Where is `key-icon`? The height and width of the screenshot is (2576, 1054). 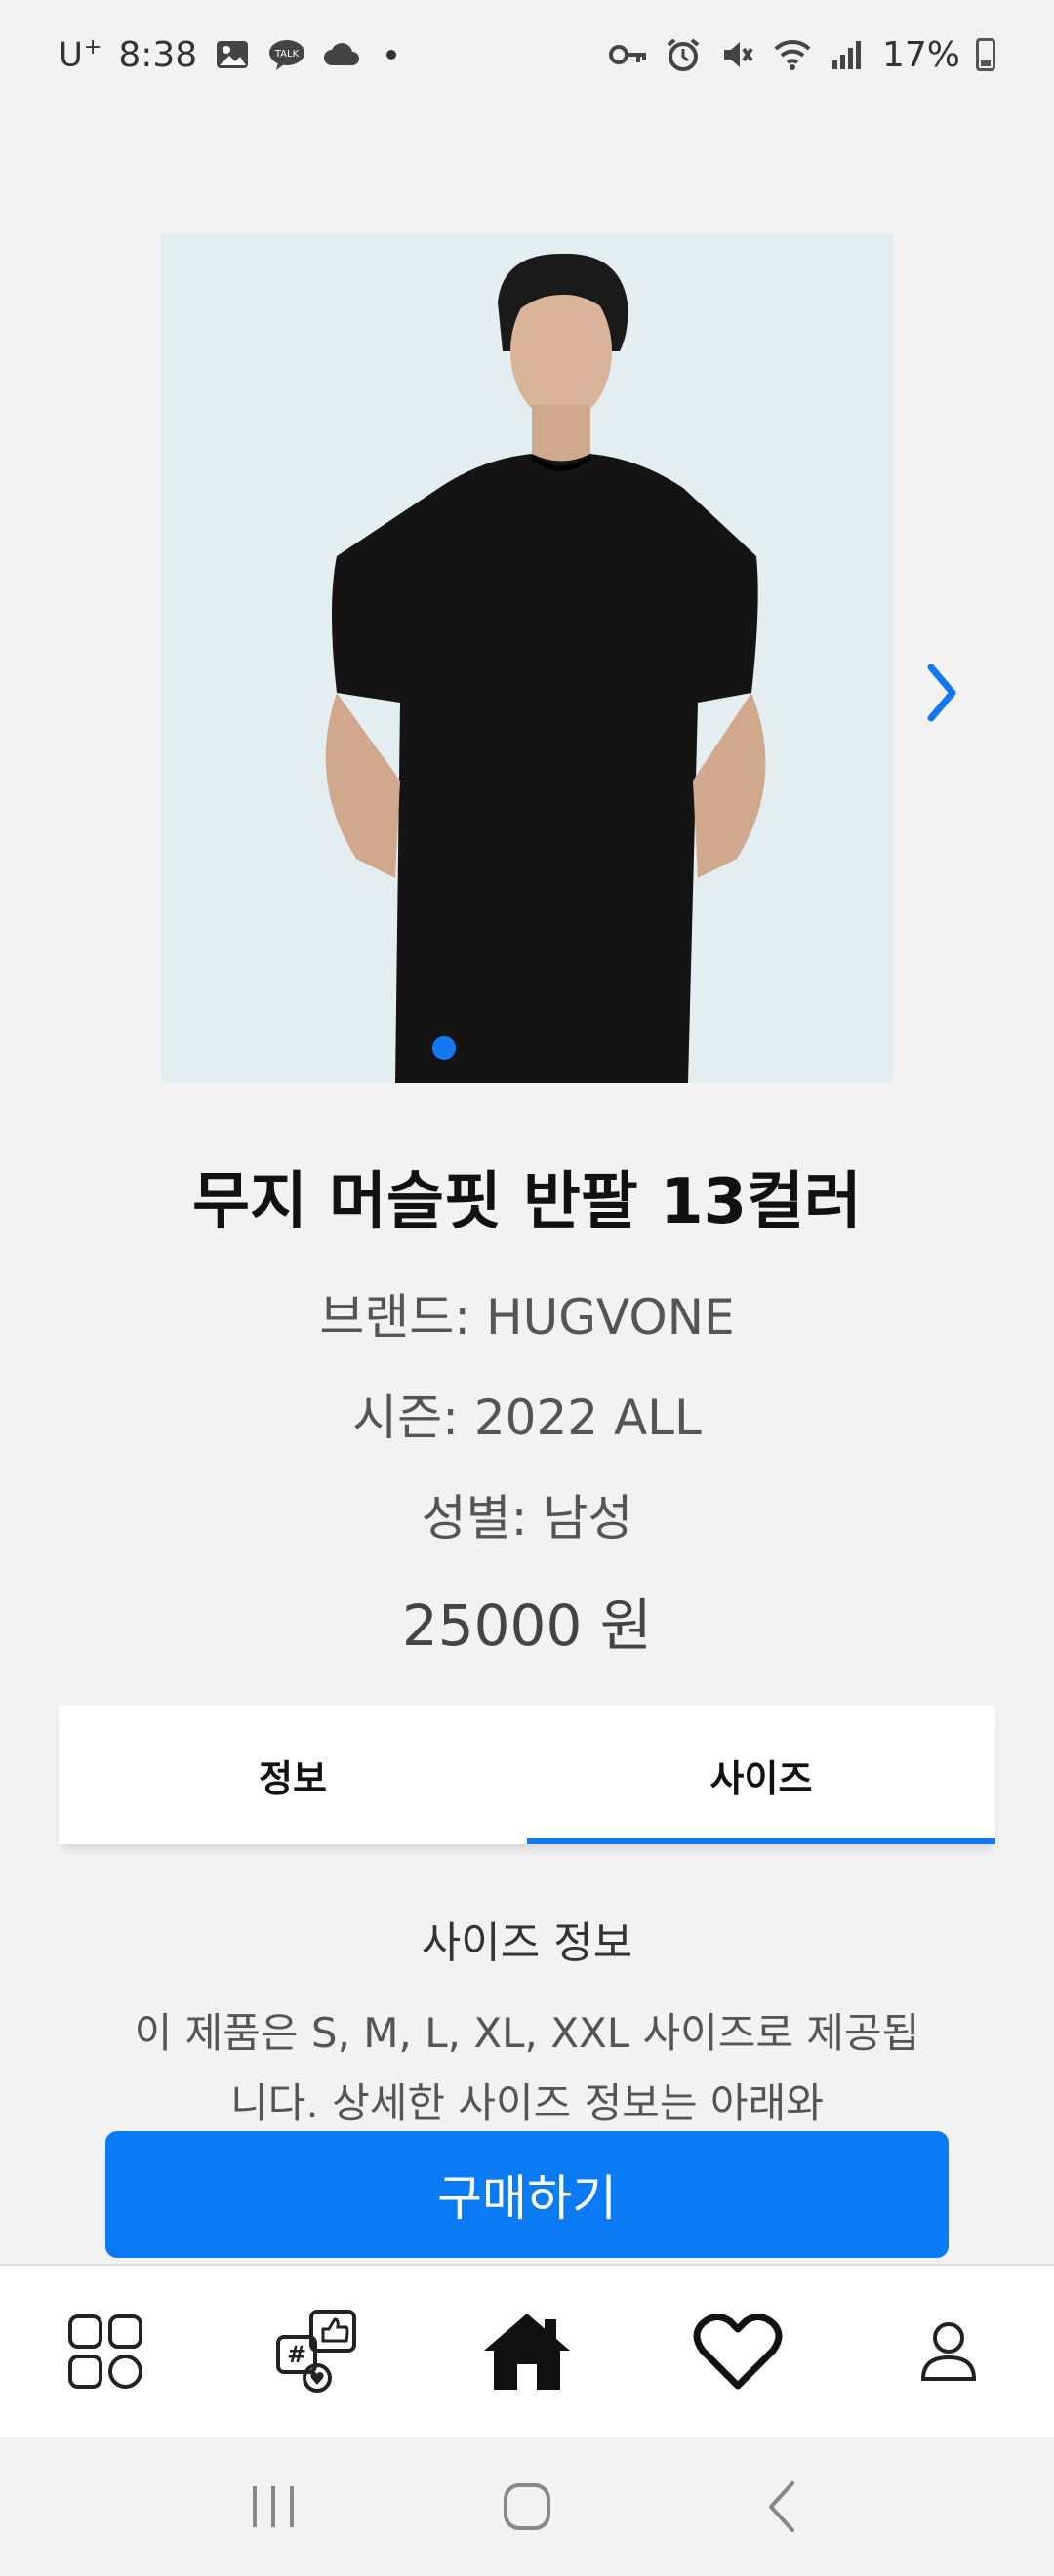
key-icon is located at coordinates (628, 54).